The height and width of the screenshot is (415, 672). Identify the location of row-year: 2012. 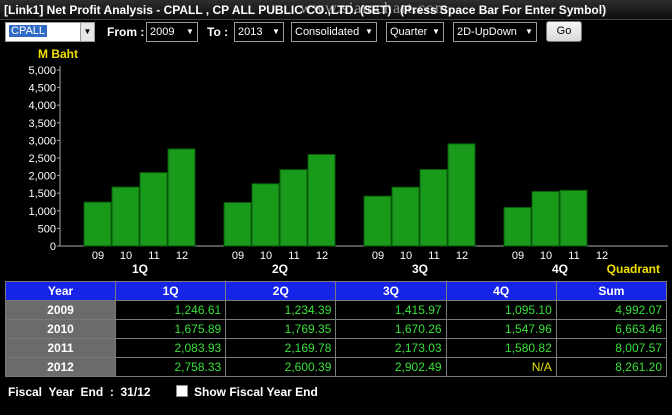
(60, 367).